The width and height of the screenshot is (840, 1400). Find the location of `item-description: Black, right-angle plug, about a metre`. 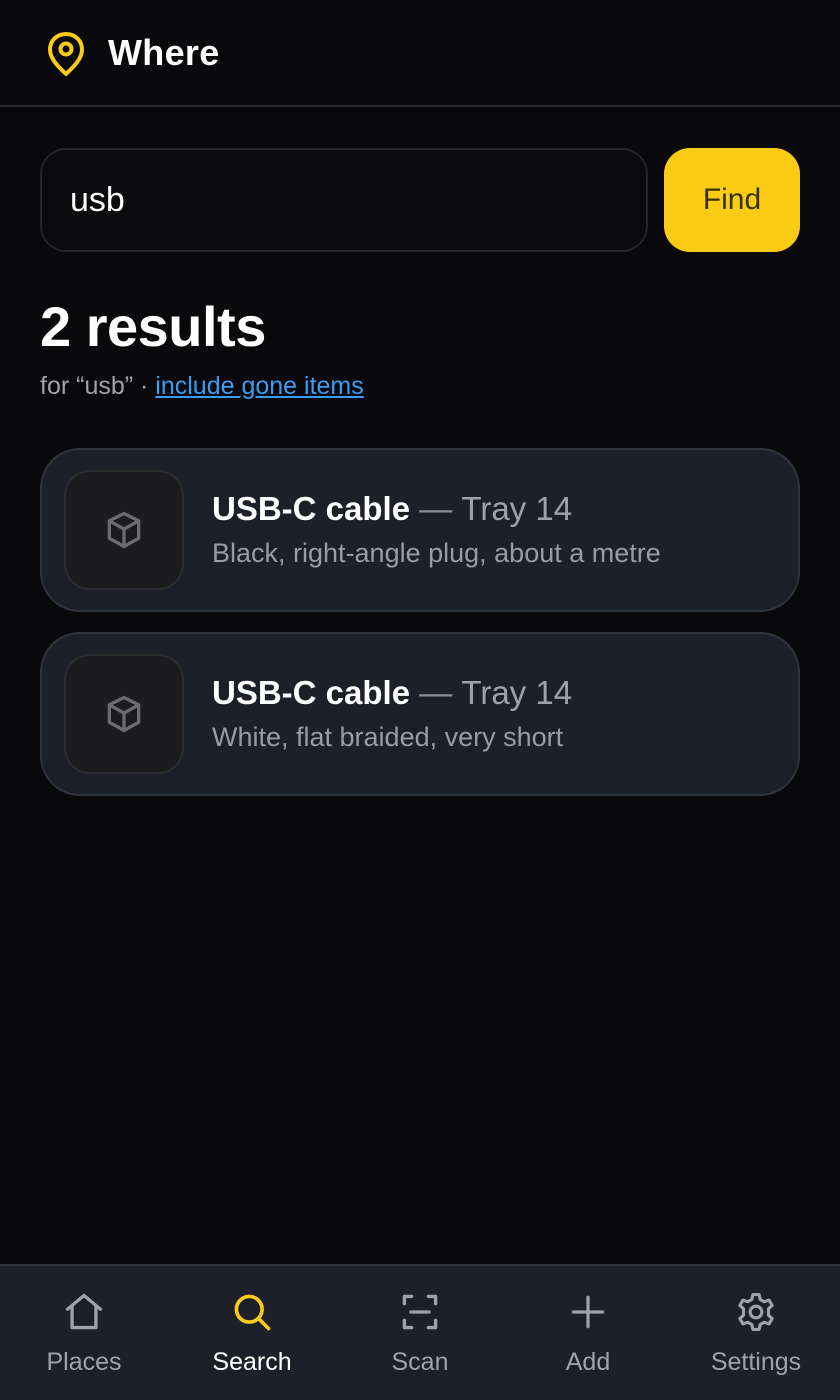

item-description: Black, right-angle plug, about a metre is located at coordinates (436, 553).